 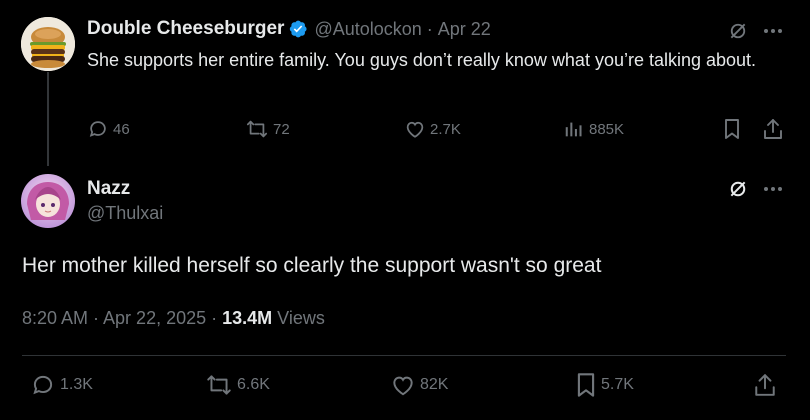 I want to click on parent-date: Apr 22, so click(x=464, y=29).